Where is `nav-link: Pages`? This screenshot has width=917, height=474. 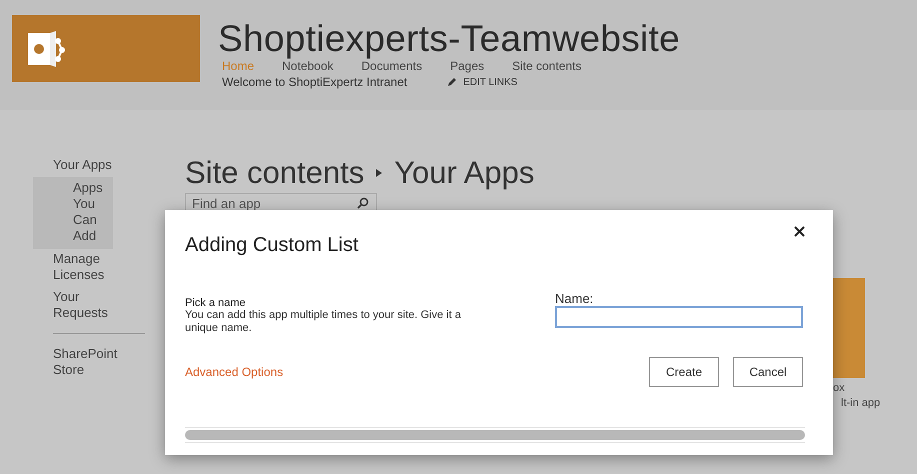
nav-link: Pages is located at coordinates (467, 66).